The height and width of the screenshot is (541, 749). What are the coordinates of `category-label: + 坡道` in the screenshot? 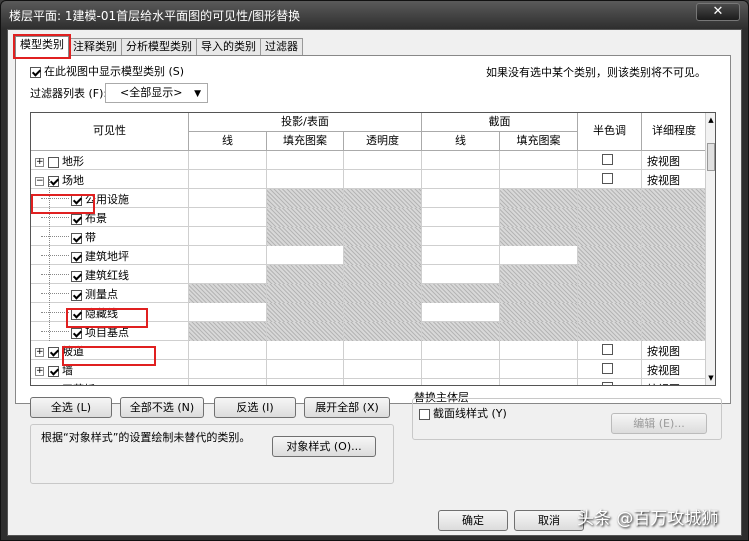 It's located at (59, 351).